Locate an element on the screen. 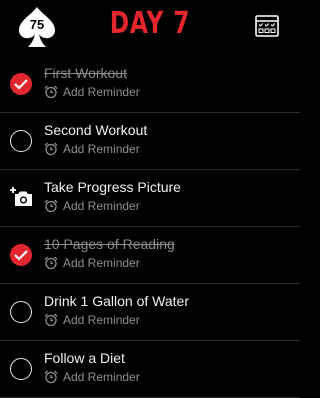  app-header: 75 DAY 7 is located at coordinates (150, 26).